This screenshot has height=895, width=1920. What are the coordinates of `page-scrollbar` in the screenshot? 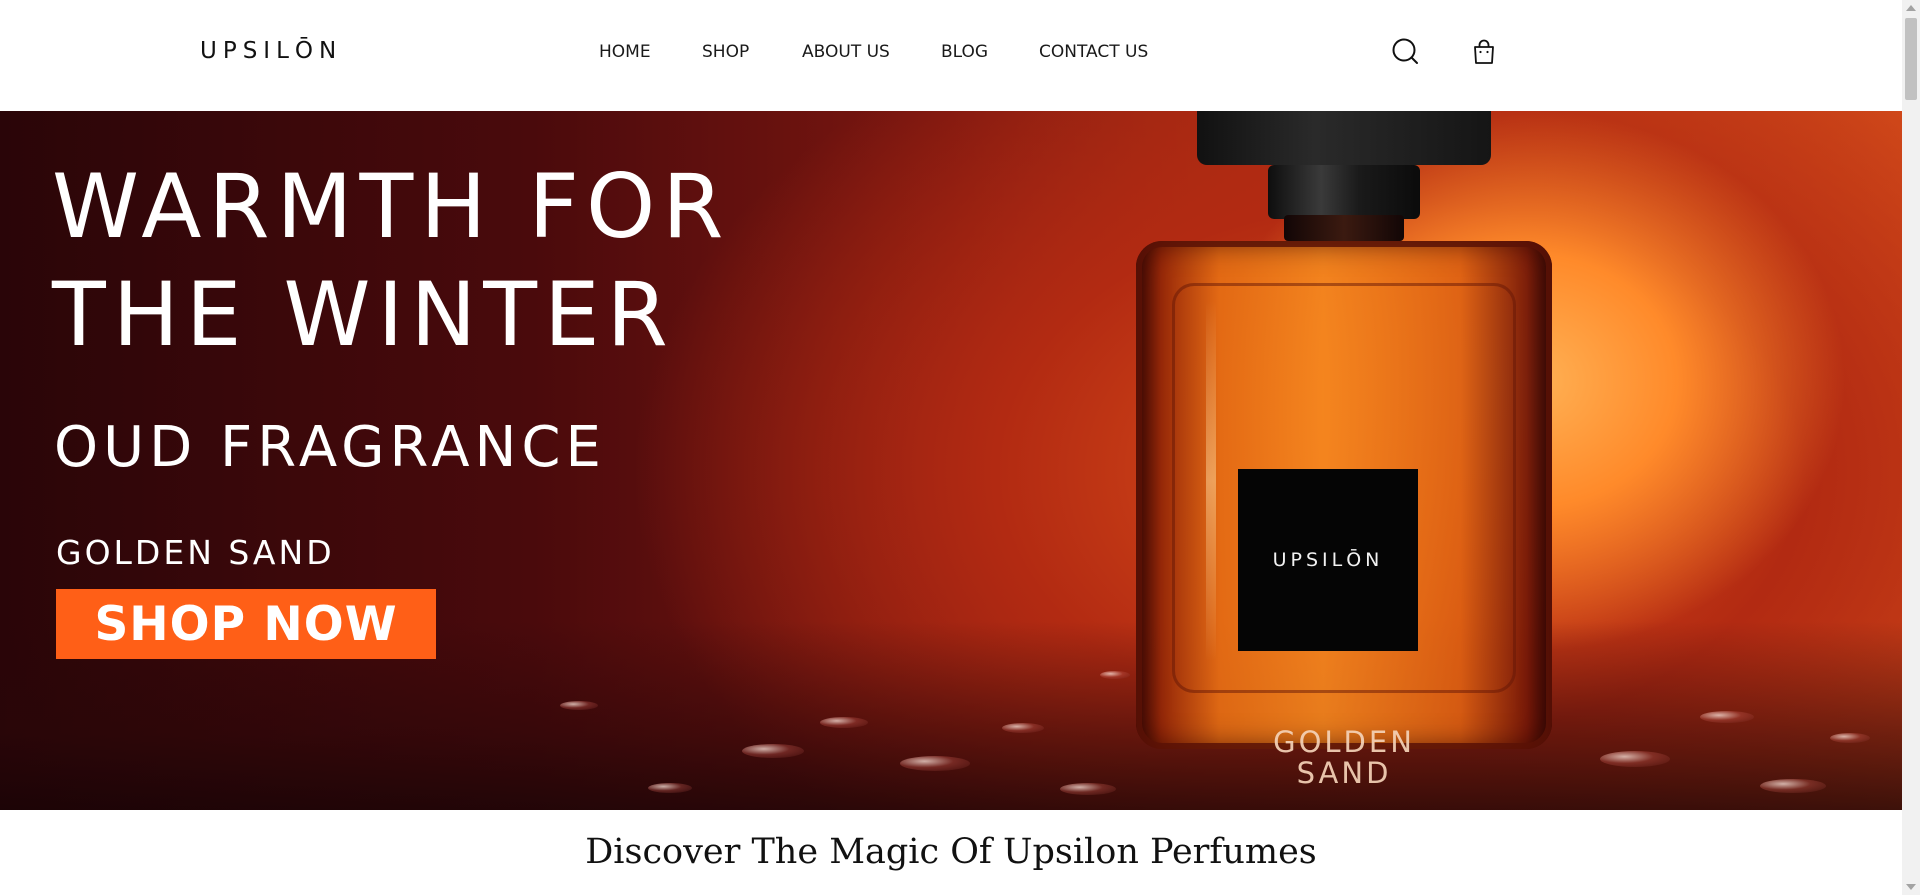 It's located at (1911, 447).